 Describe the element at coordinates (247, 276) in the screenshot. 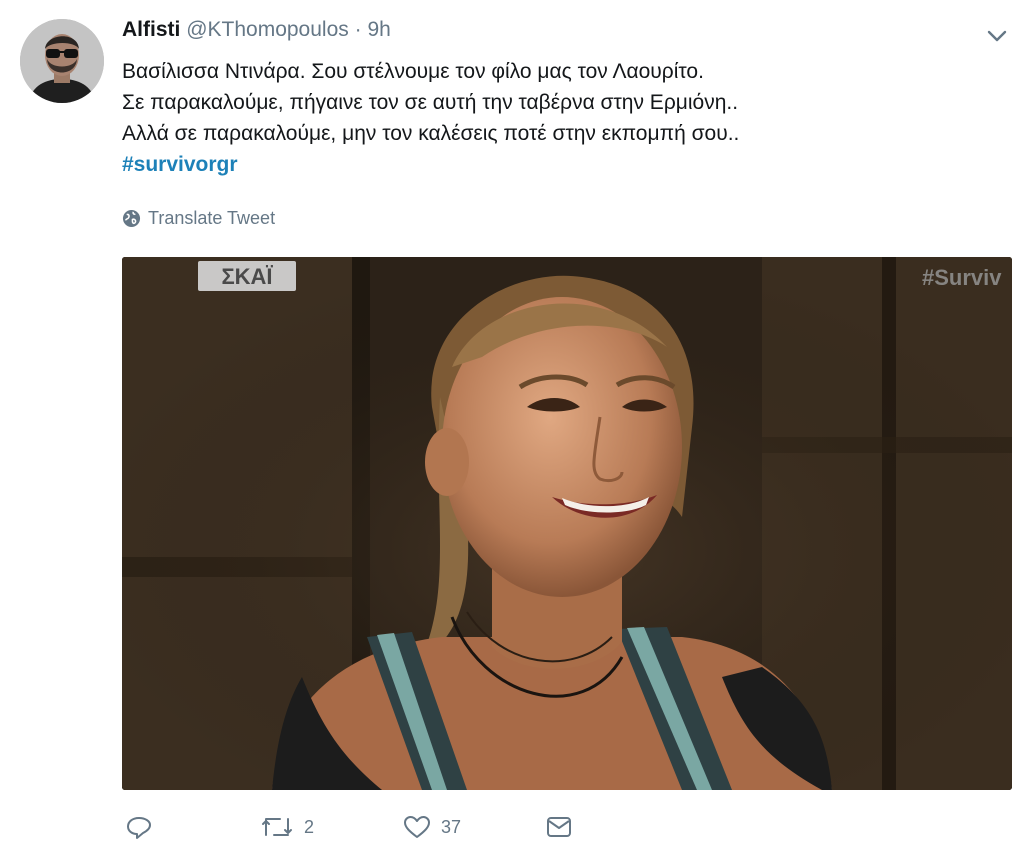

I see `channel-logo-text: ΣΚΑΪ` at that location.